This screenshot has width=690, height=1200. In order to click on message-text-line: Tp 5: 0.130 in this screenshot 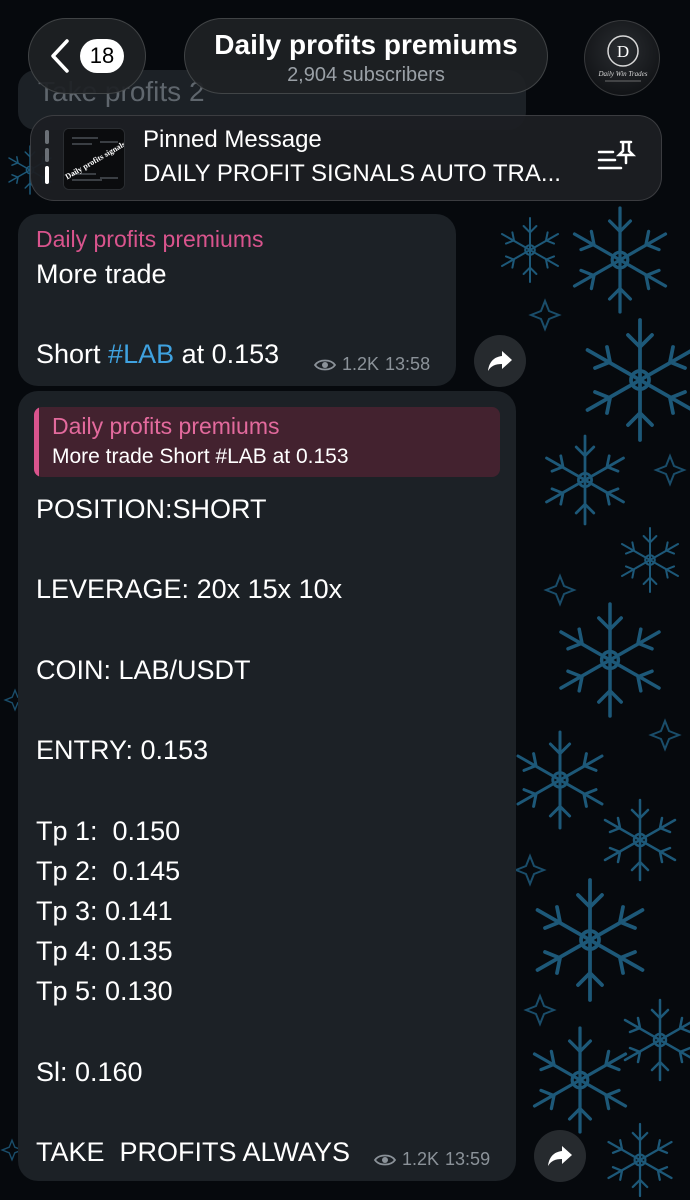, I will do `click(104, 991)`.